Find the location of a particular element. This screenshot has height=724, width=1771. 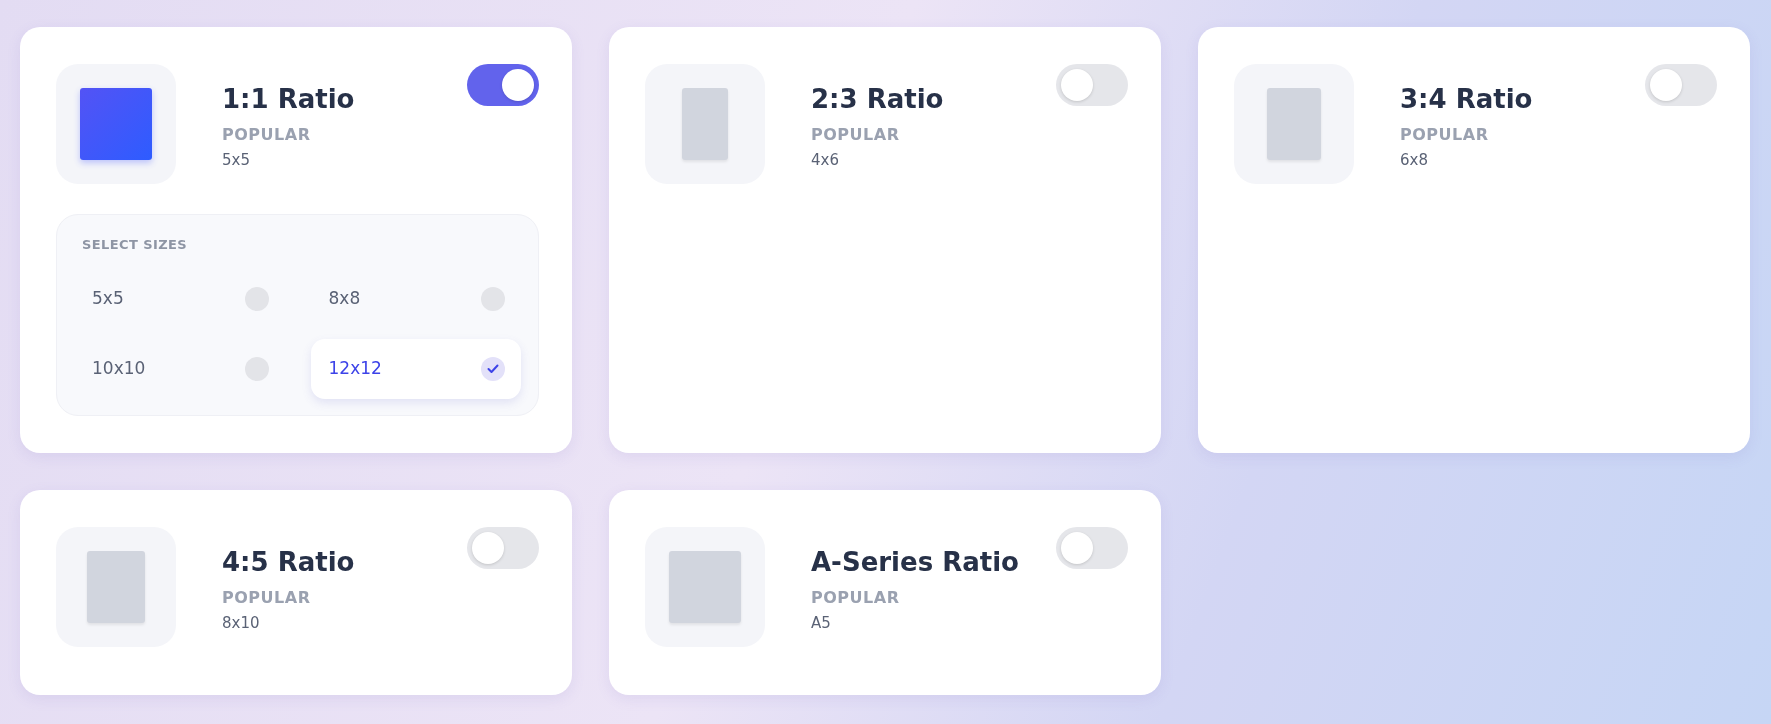

default-size: 6x8 is located at coordinates (1414, 161).